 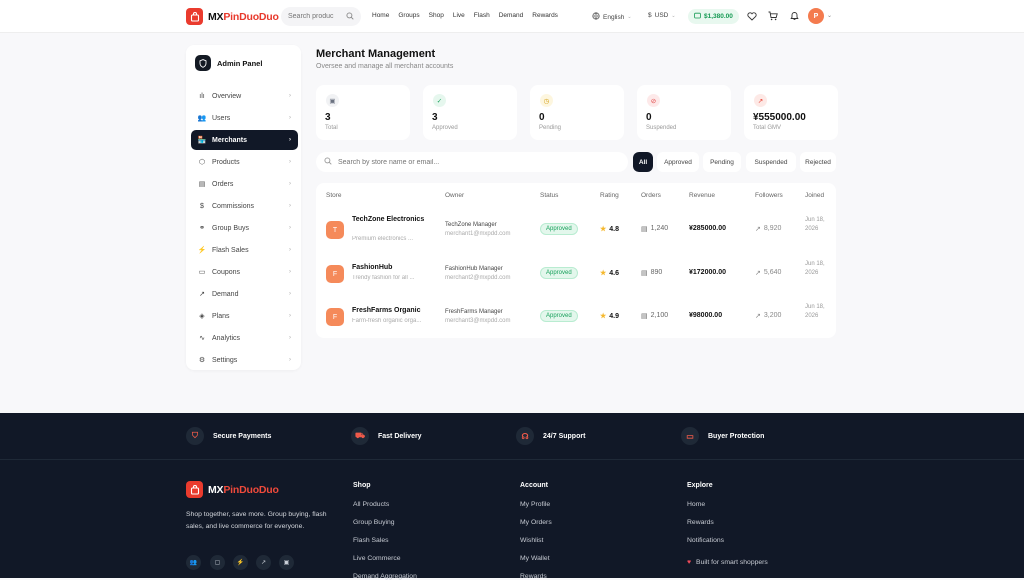 What do you see at coordinates (371, 504) in the screenshot?
I see `footer-link-all-products: All Products` at bounding box center [371, 504].